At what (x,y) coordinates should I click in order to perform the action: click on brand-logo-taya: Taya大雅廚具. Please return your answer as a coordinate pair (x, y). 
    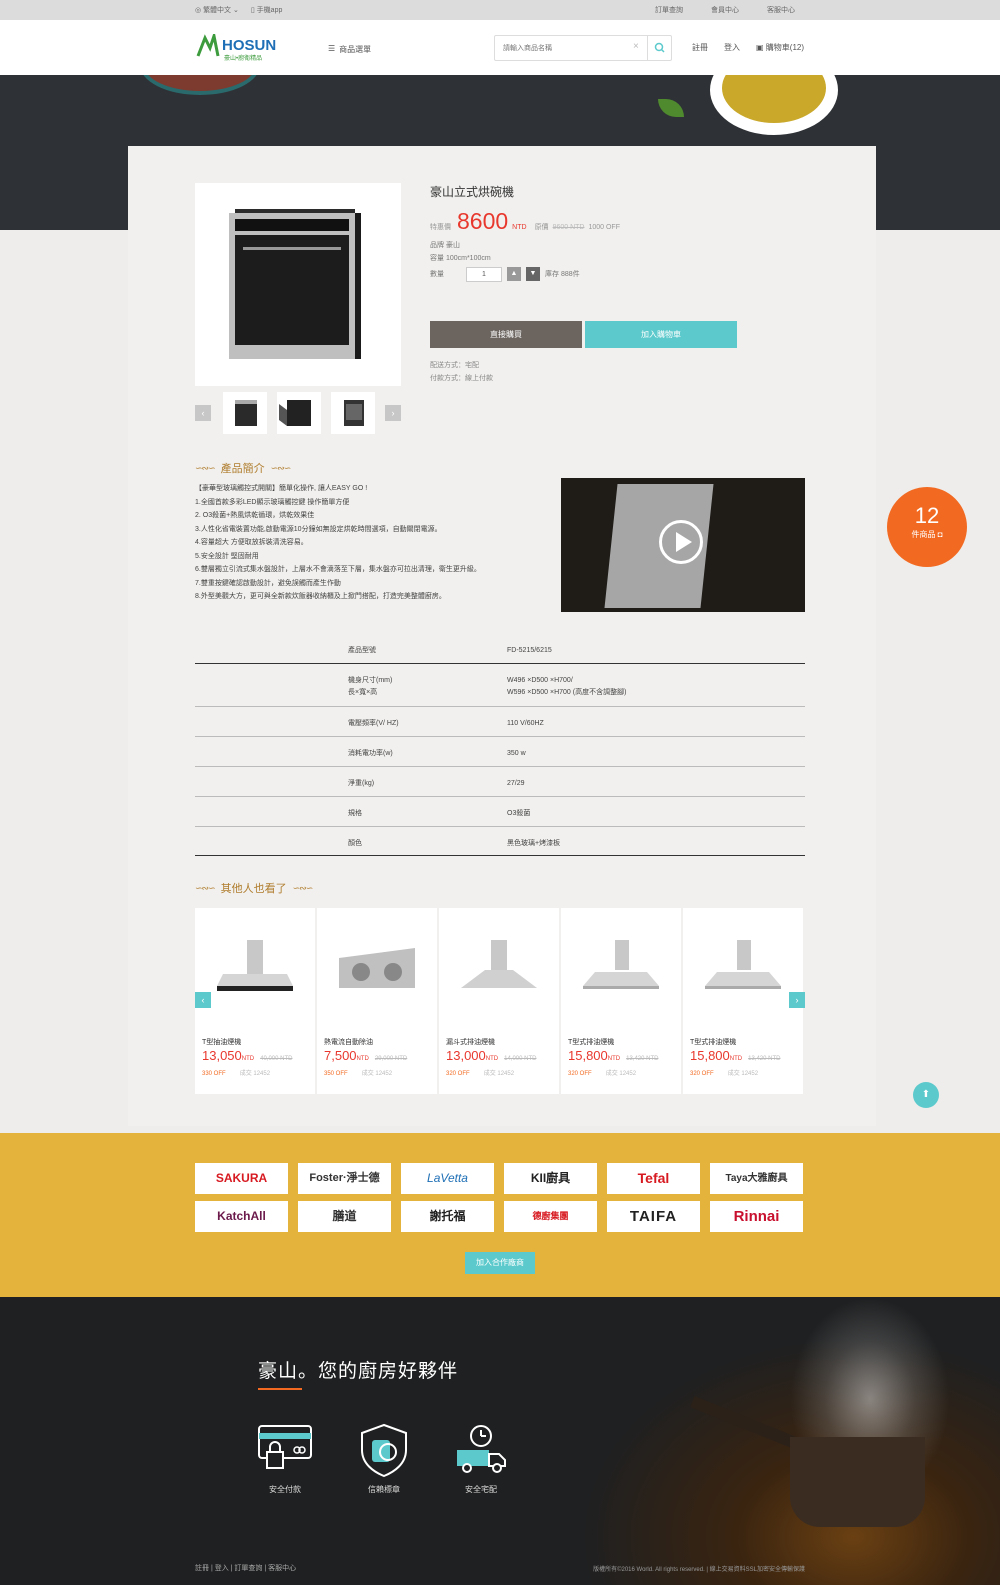
    Looking at the image, I should click on (756, 1178).